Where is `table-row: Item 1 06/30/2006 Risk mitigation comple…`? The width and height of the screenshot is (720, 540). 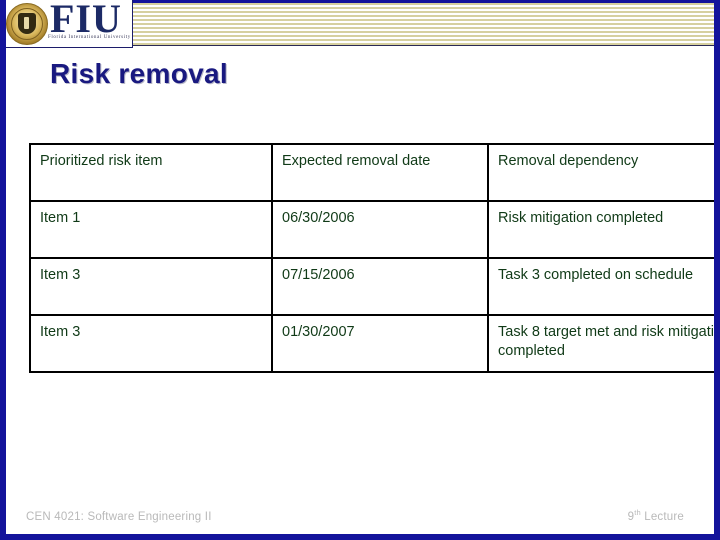 table-row: Item 1 06/30/2006 Risk mitigation comple… is located at coordinates (371, 229).